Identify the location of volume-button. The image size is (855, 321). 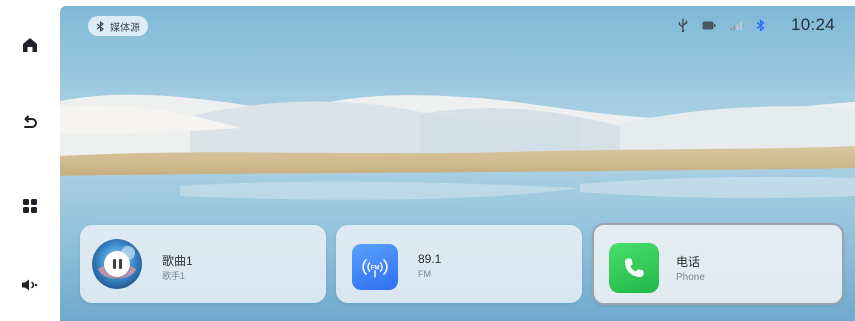
(30, 285).